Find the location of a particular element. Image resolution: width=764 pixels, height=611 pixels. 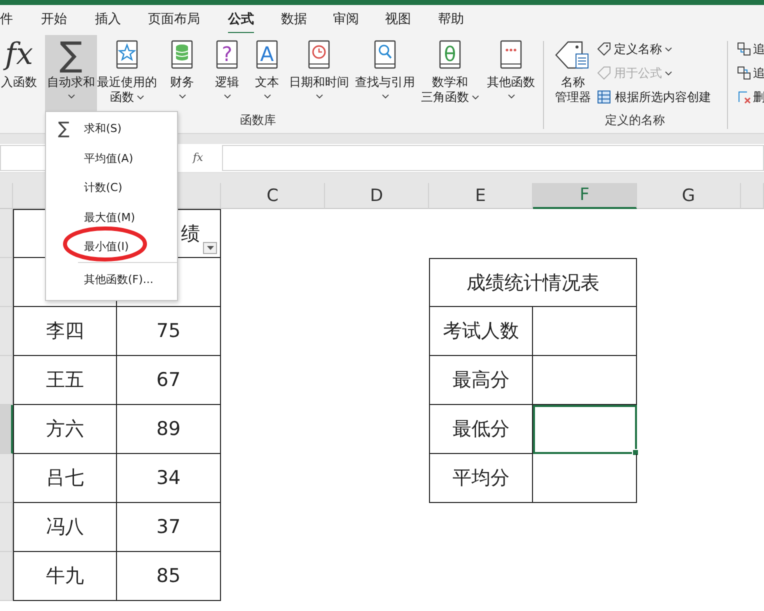

caret-icon is located at coordinates (210, 248).